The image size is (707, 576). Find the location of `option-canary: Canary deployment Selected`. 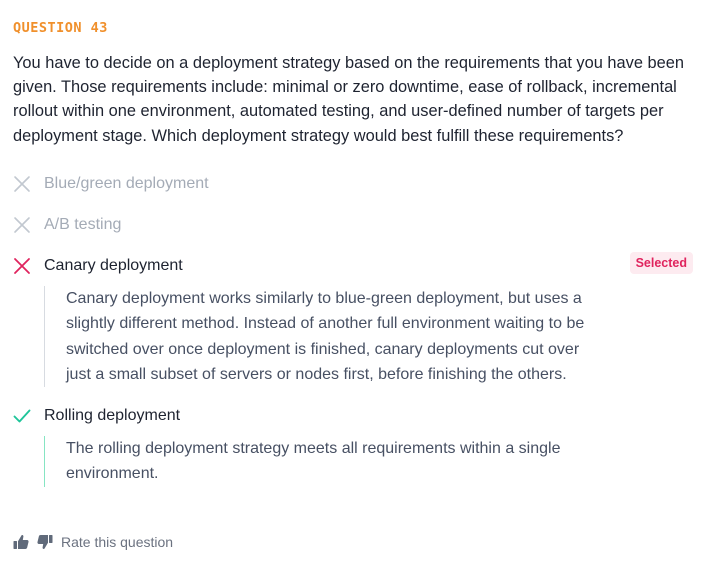

option-canary: Canary deployment Selected is located at coordinates (353, 264).